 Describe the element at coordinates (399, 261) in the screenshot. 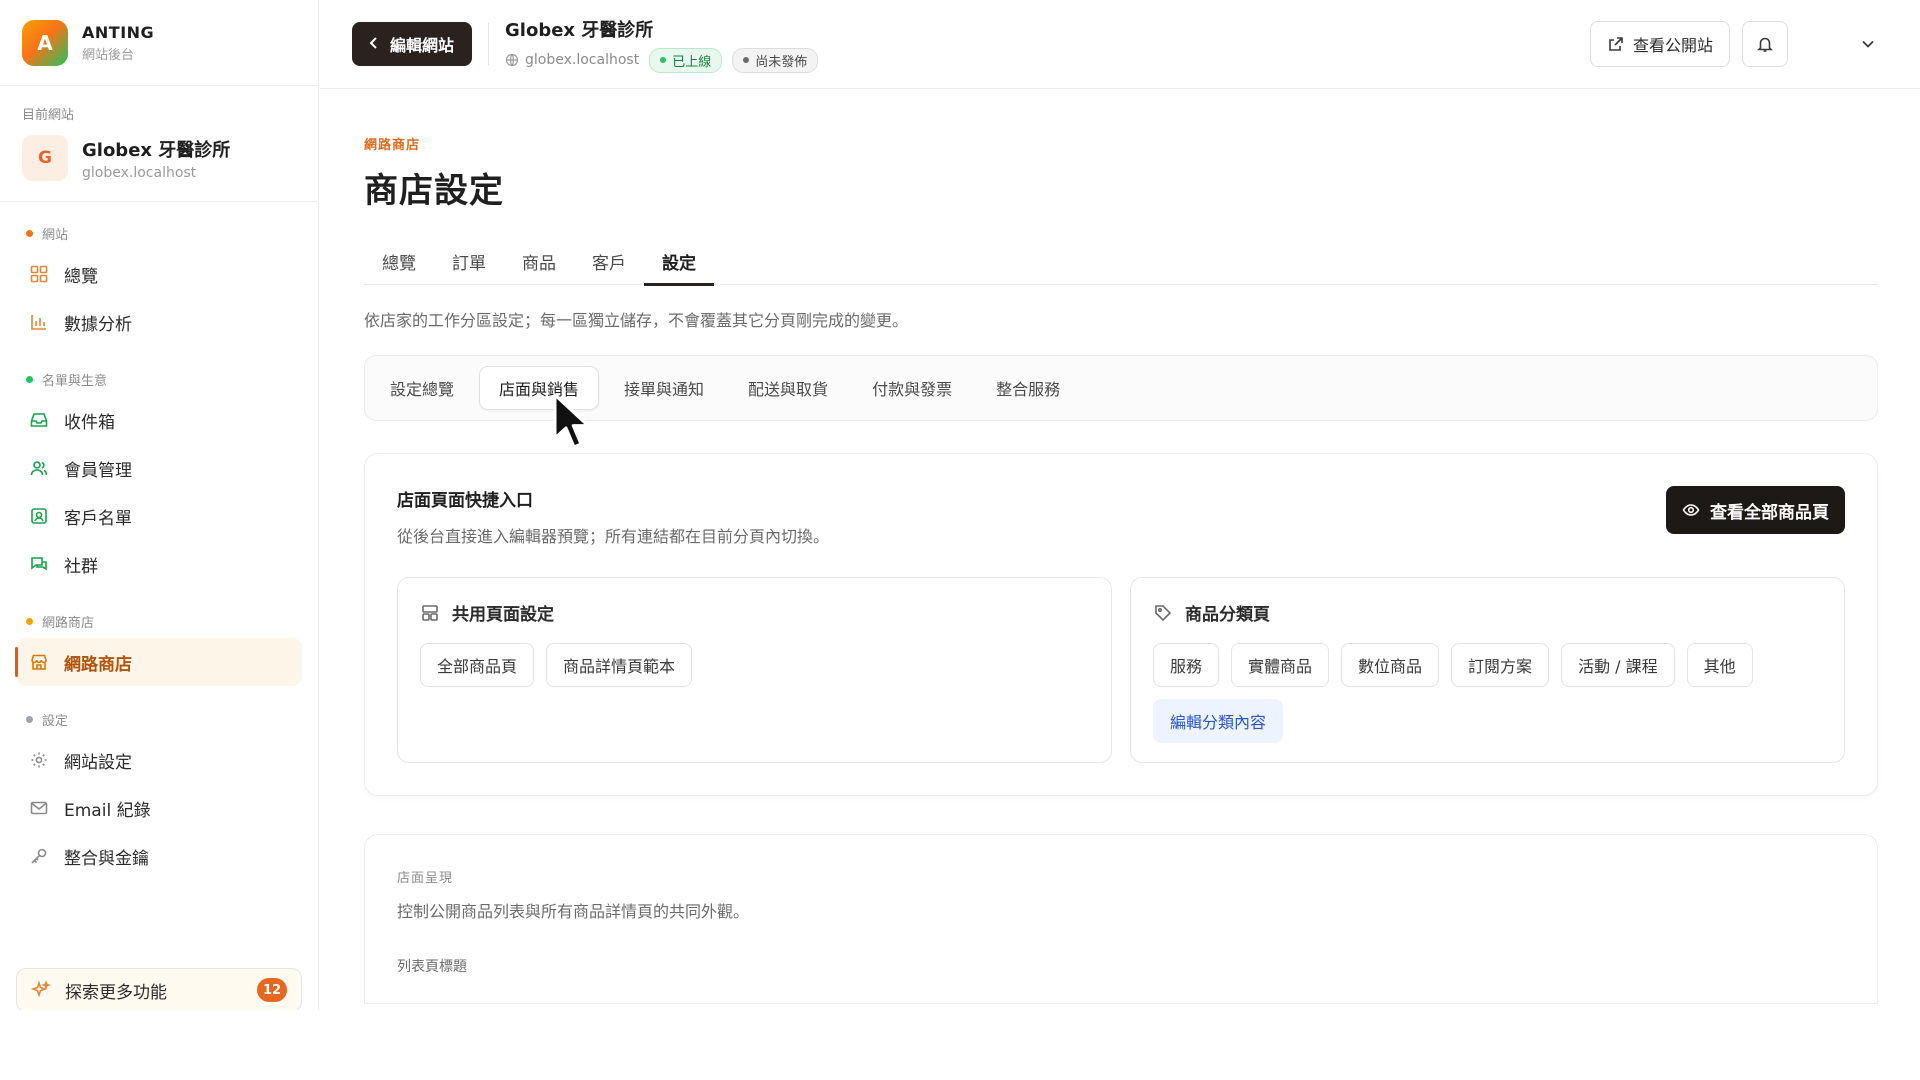

I see `tab-overview: 總覽` at that location.